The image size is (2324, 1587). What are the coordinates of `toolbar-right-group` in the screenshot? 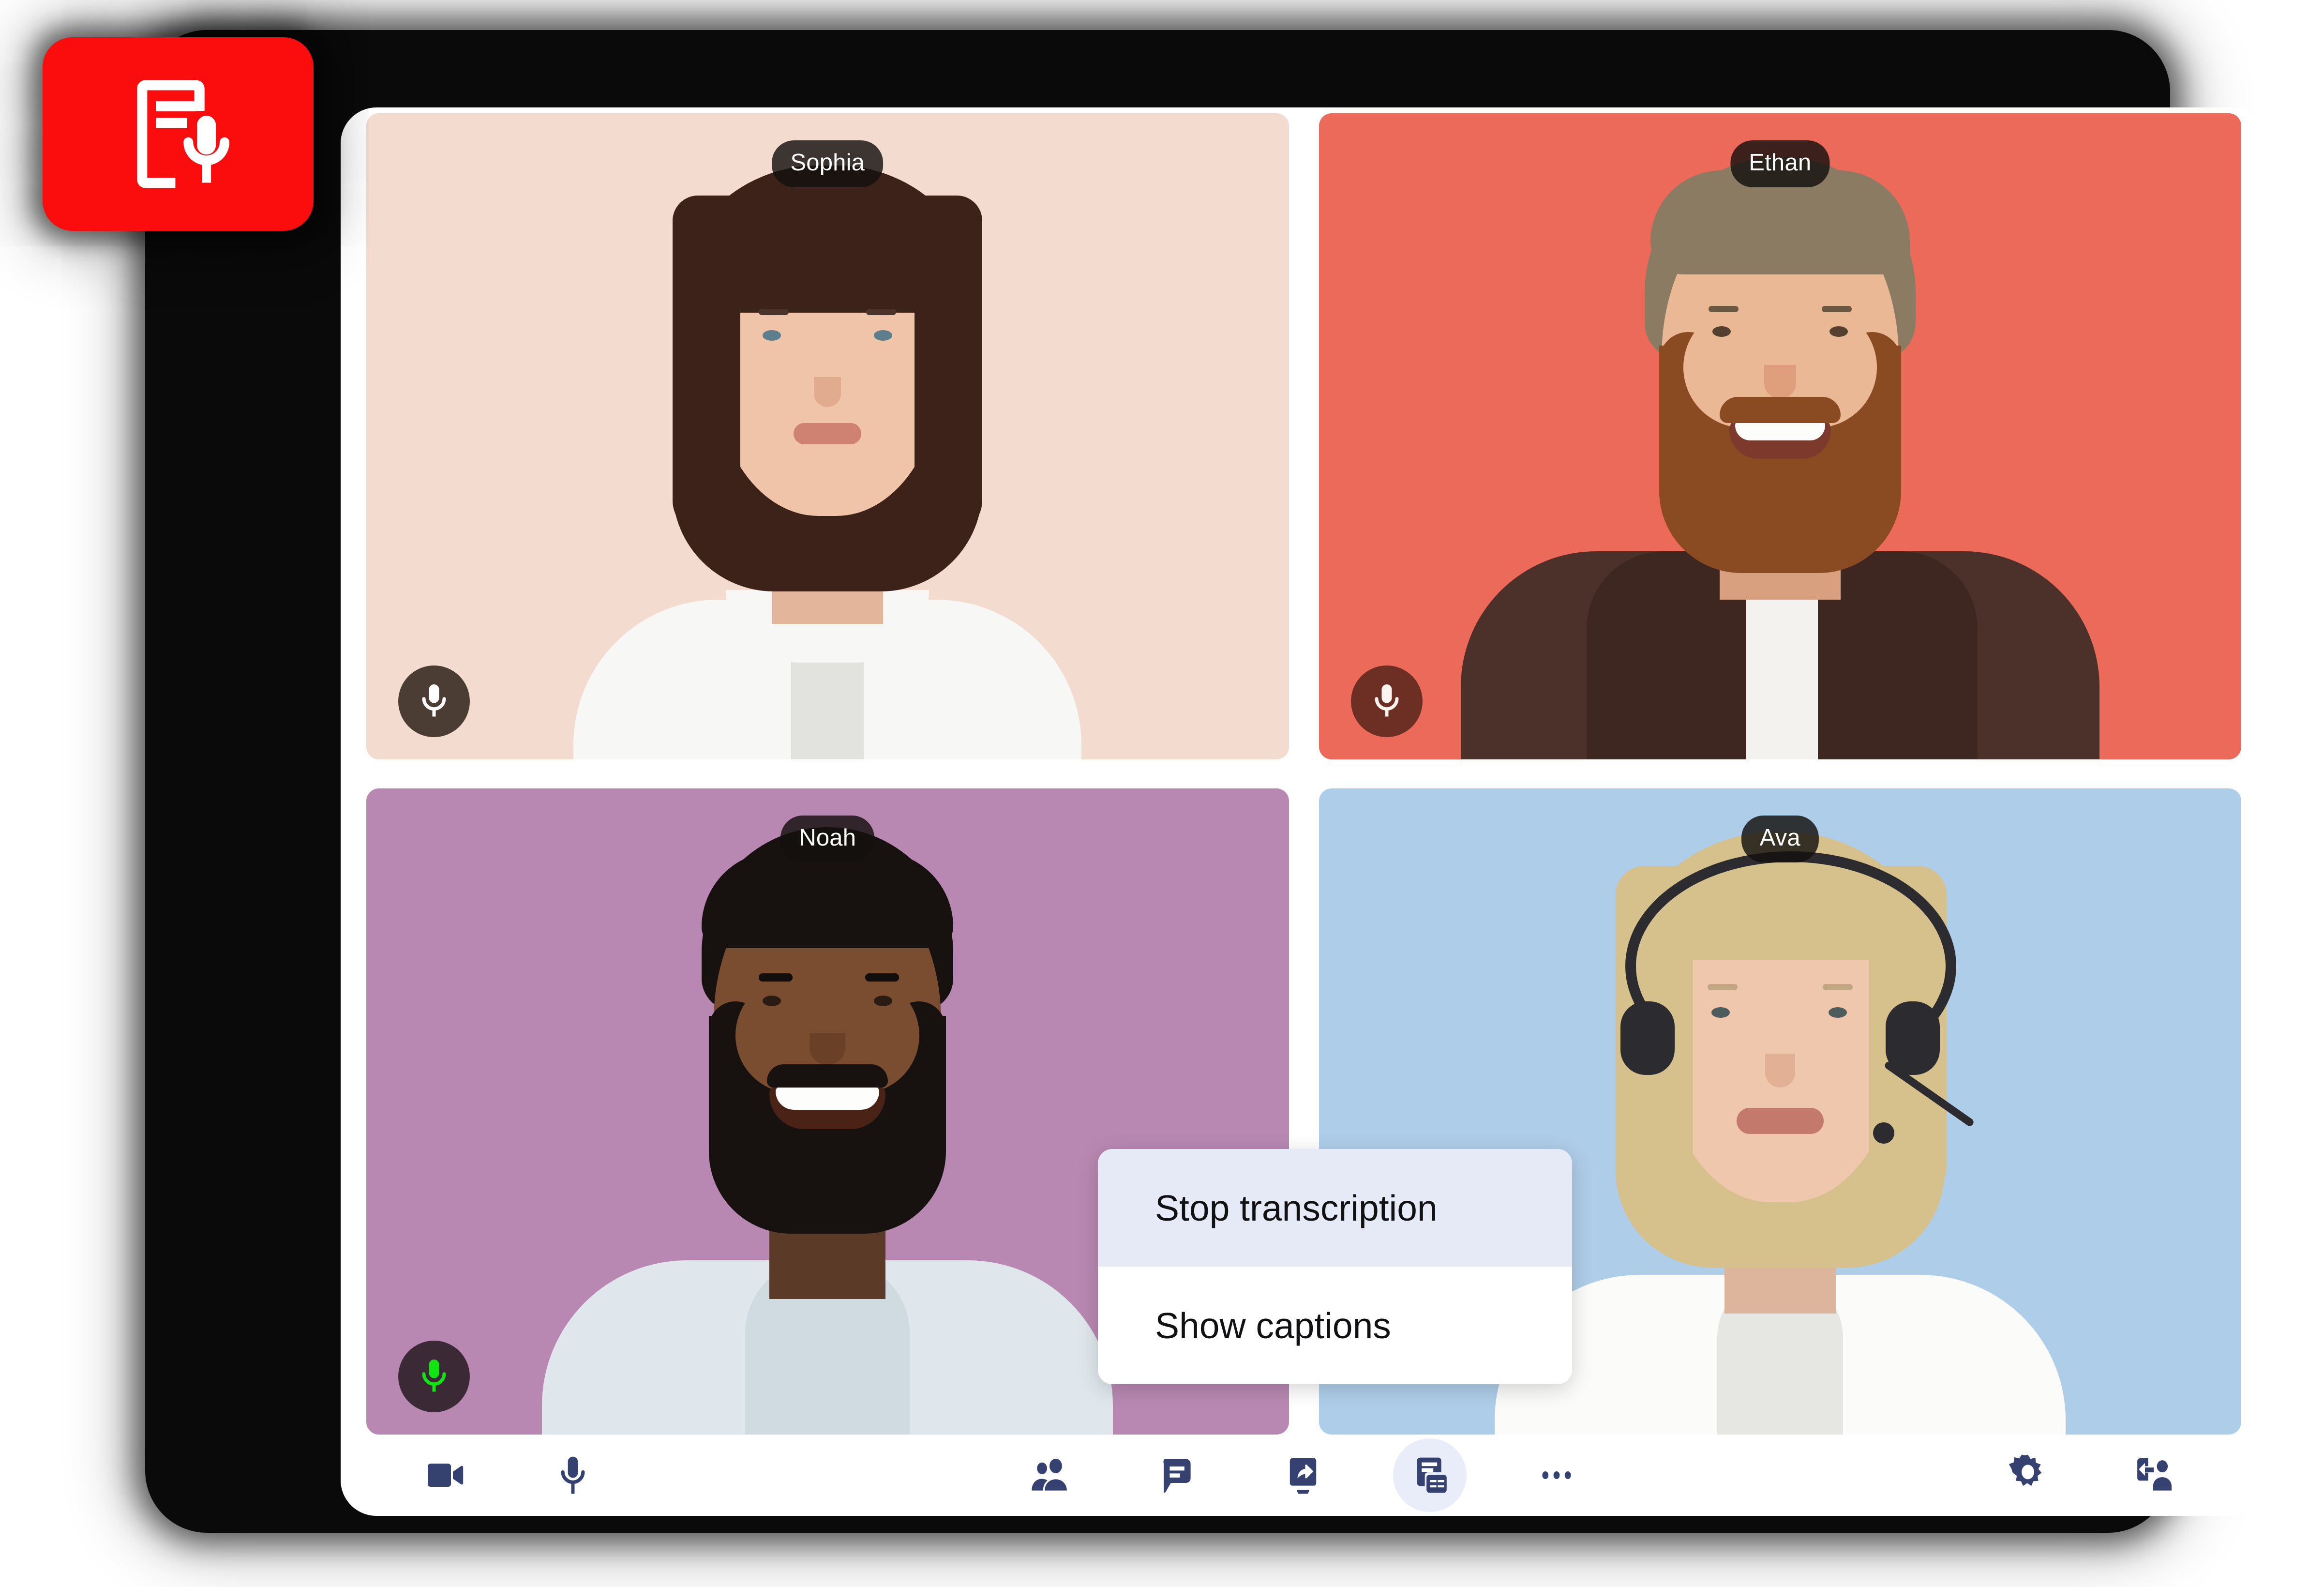 It's located at (2091, 1475).